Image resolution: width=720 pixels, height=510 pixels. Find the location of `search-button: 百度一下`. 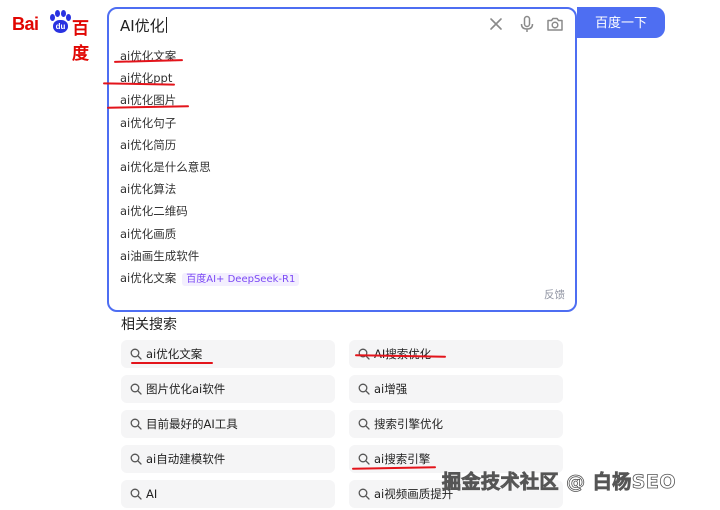

search-button: 百度一下 is located at coordinates (621, 22).